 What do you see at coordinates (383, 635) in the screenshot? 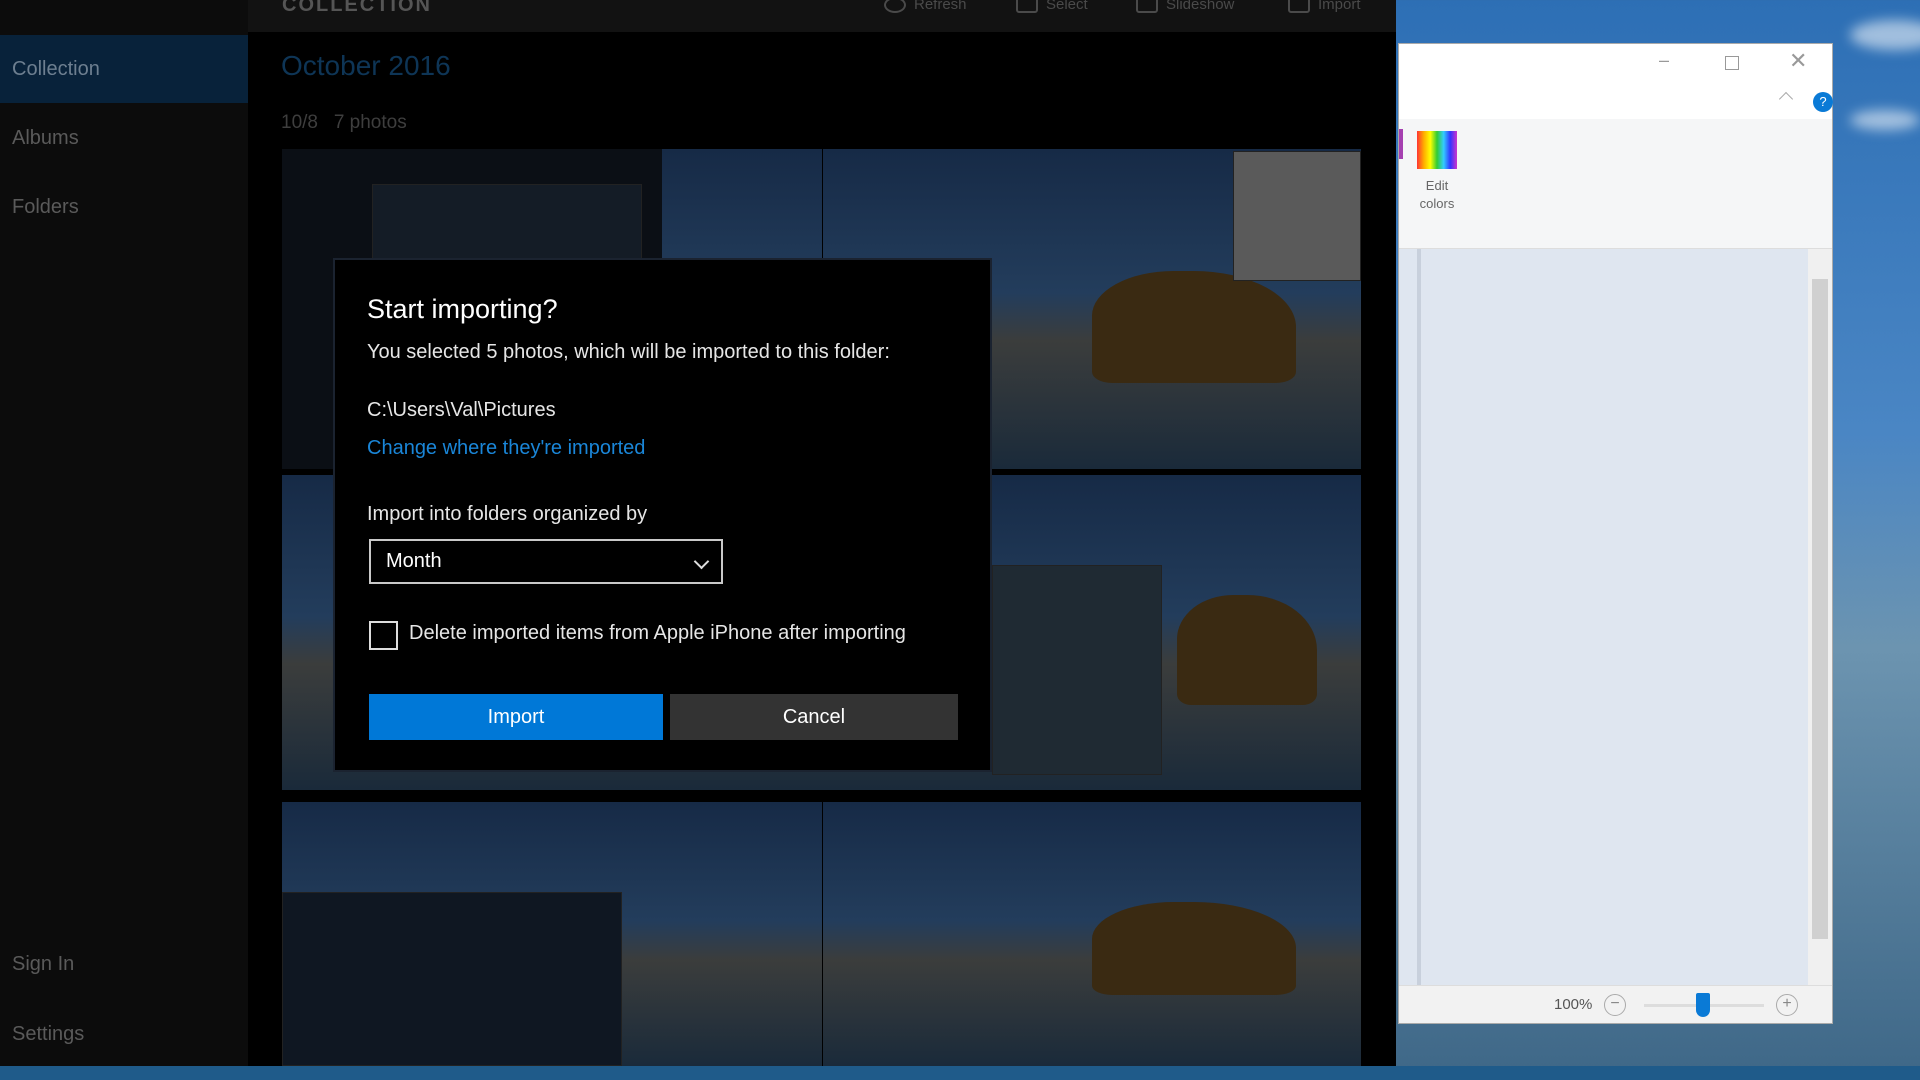
I see `delete-checkbox` at bounding box center [383, 635].